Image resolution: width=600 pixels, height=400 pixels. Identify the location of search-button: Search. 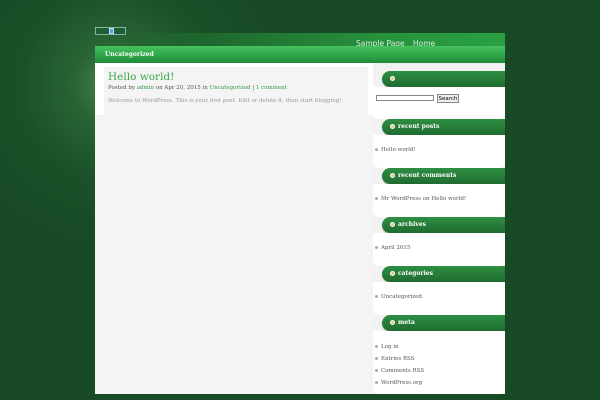
(448, 98).